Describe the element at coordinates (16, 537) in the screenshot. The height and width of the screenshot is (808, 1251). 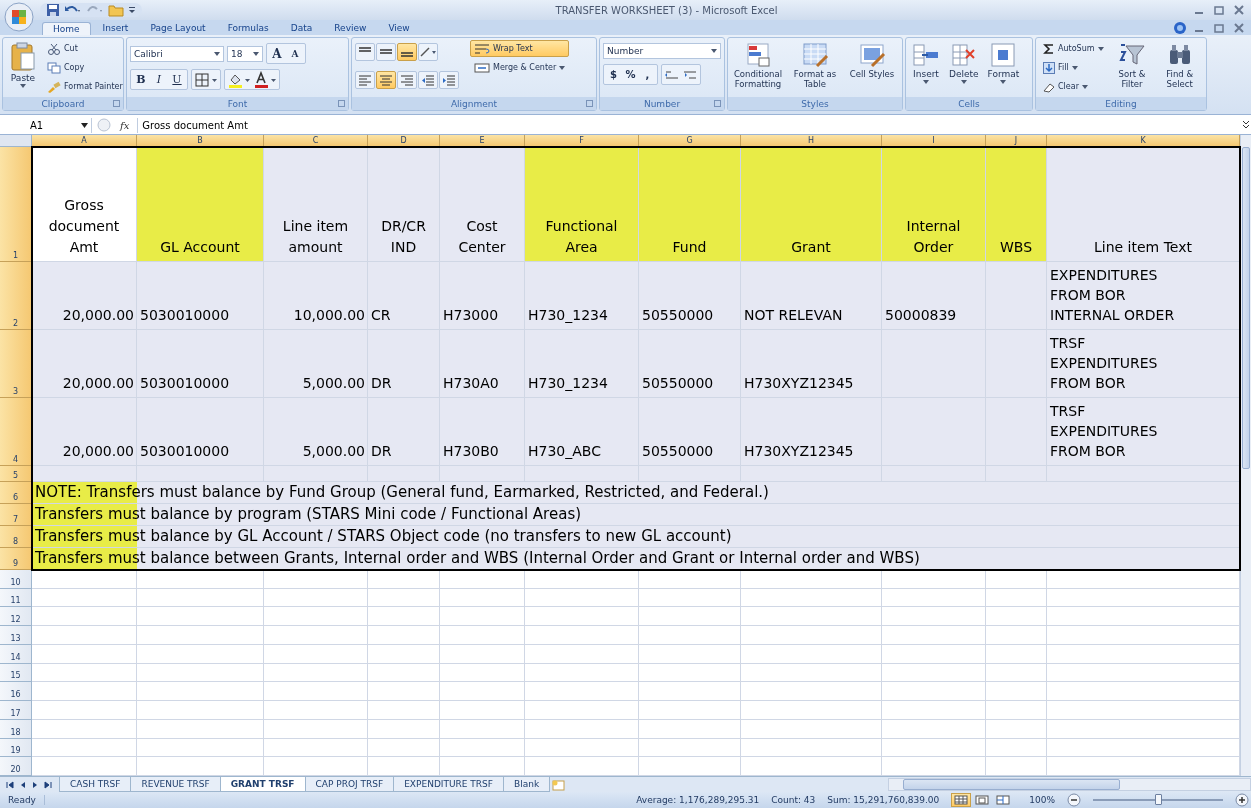
I see `row-header: 8` at that location.